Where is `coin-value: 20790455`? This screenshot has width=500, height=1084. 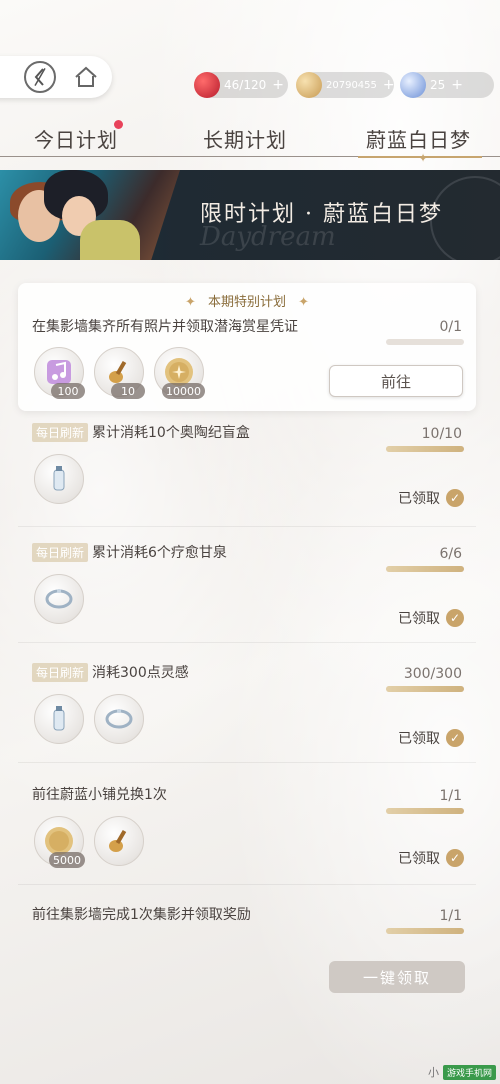
coin-value: 20790455 is located at coordinates (351, 85).